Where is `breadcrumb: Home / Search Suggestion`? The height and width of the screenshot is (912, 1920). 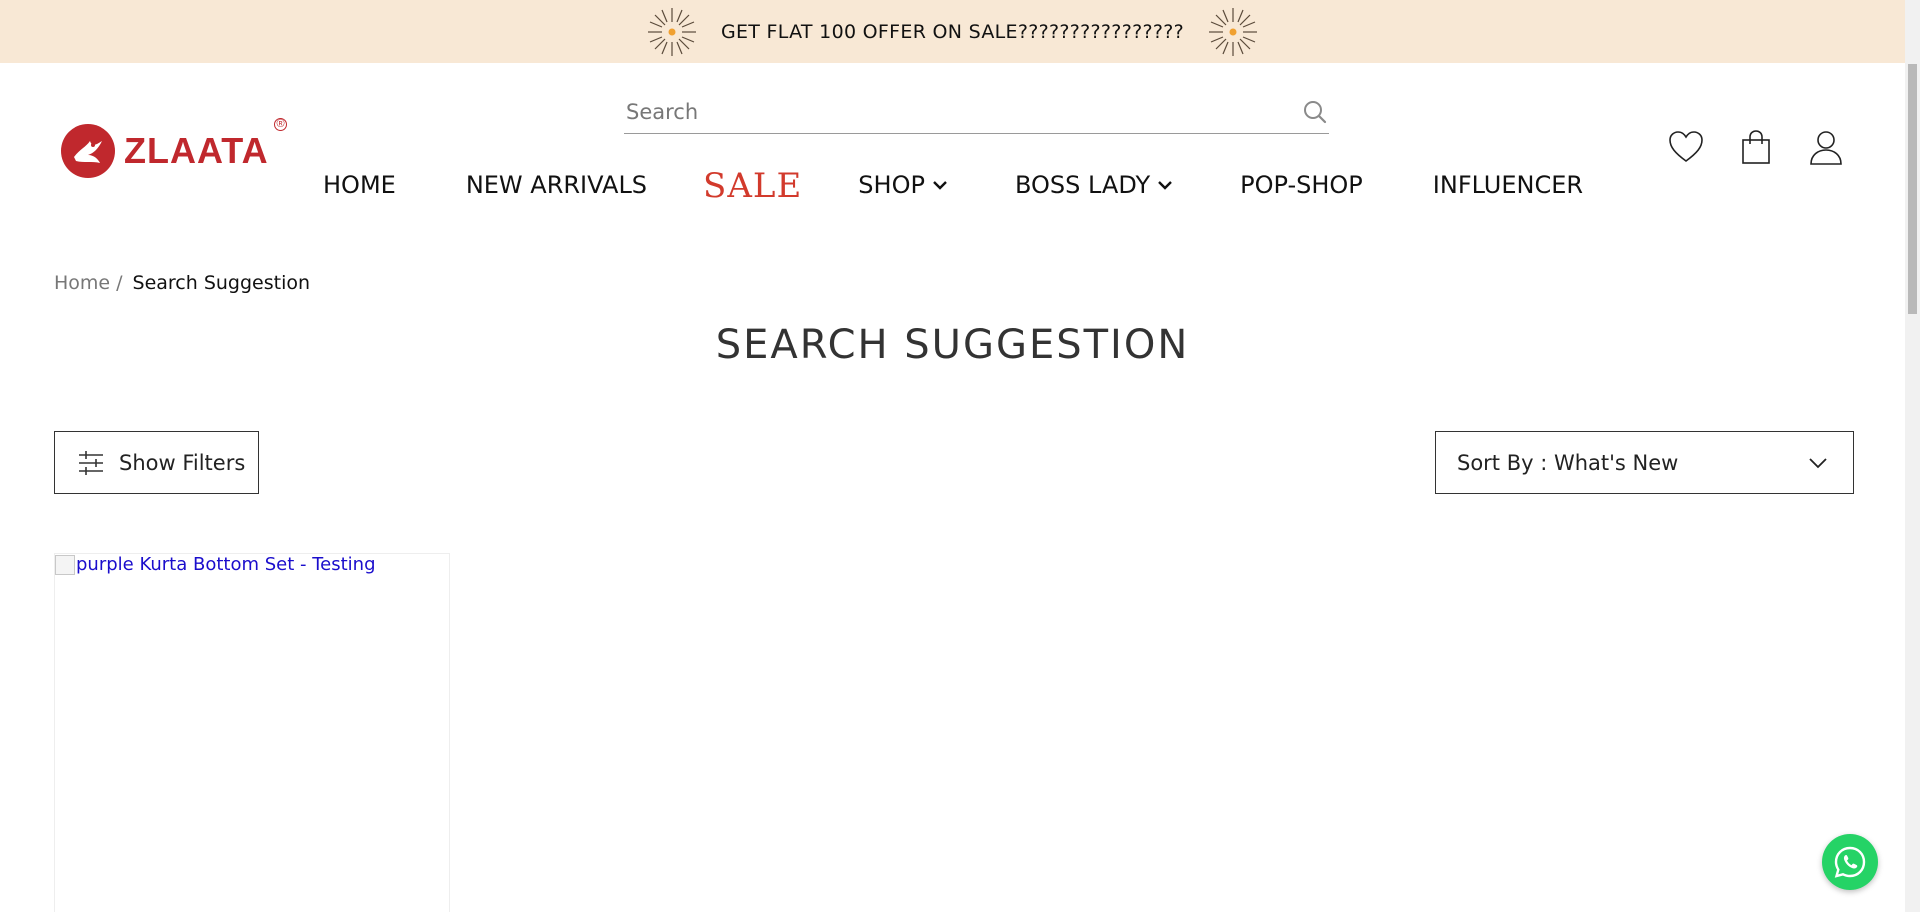 breadcrumb: Home / Search Suggestion is located at coordinates (182, 283).